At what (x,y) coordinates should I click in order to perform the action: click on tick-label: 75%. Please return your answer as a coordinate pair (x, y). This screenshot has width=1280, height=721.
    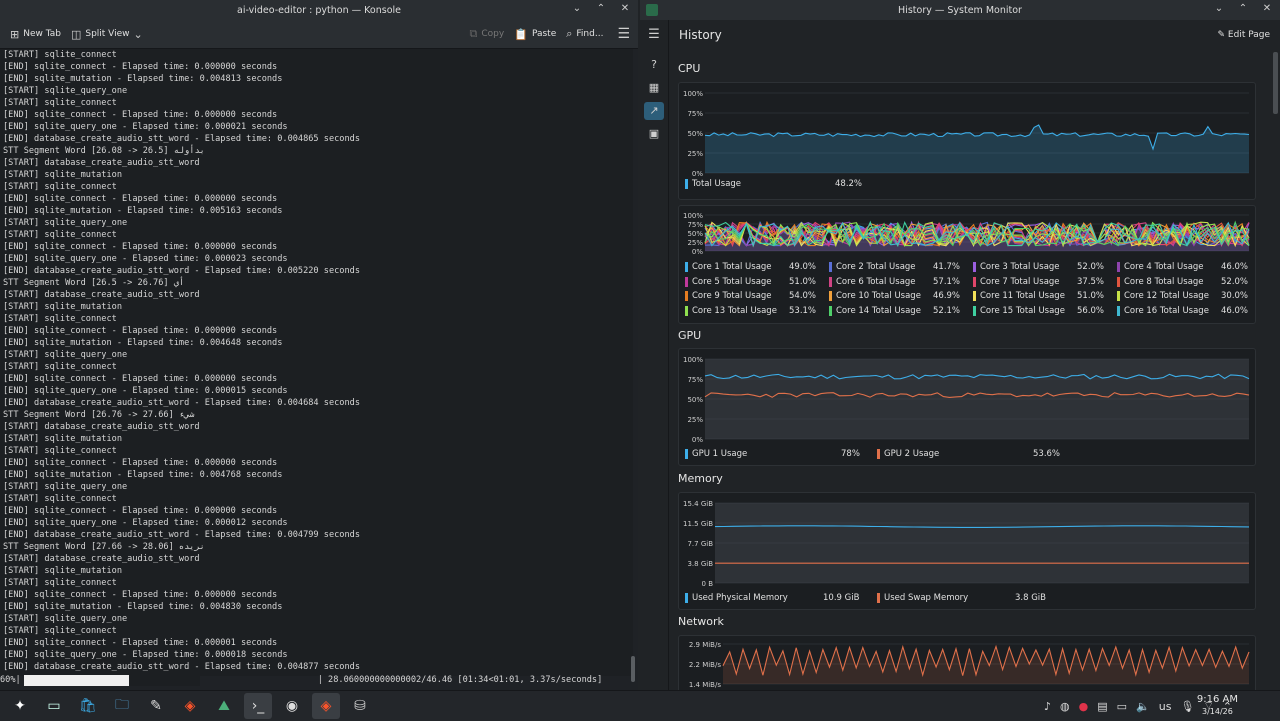
    Looking at the image, I should click on (695, 225).